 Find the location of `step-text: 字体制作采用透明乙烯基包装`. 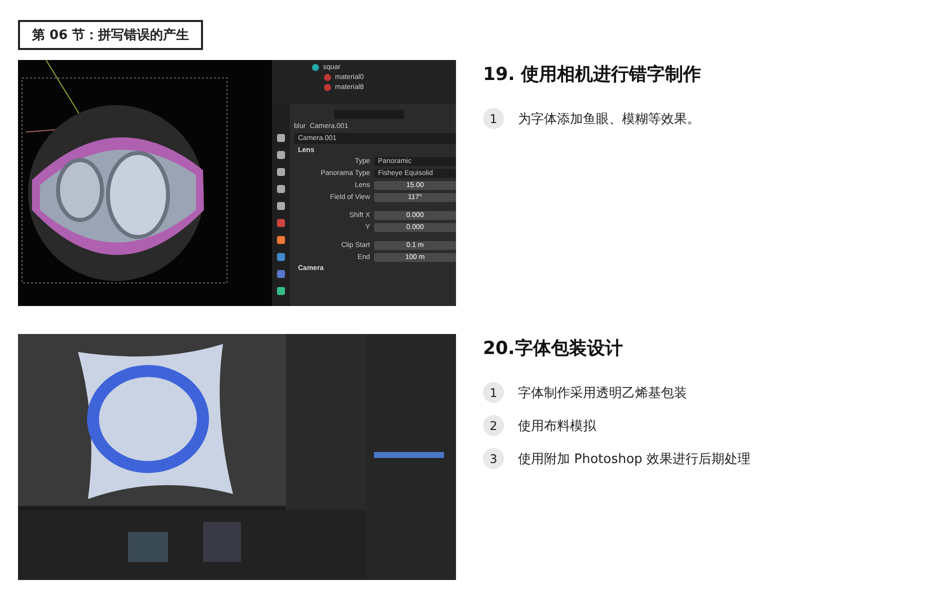

step-text: 字体制作采用透明乙烯基包装 is located at coordinates (602, 393).